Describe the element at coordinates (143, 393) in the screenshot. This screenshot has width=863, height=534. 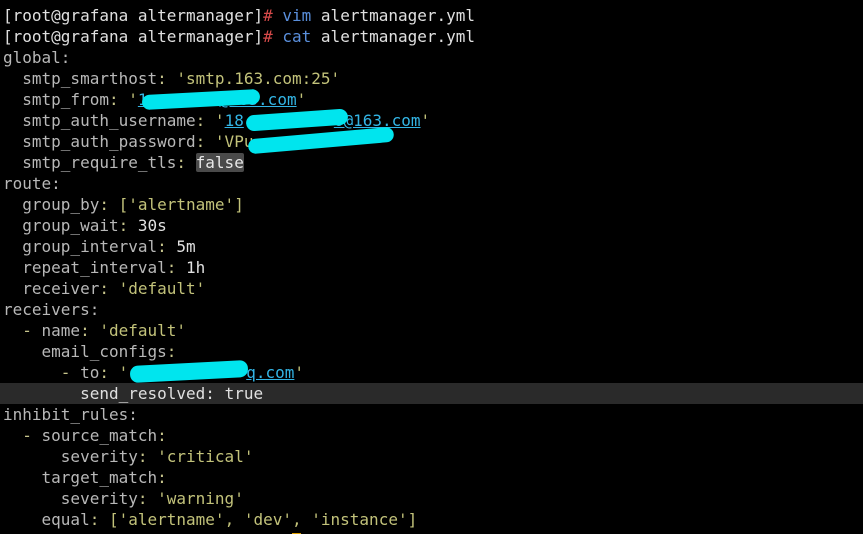
I see `yaml-key: send_resolved` at that location.